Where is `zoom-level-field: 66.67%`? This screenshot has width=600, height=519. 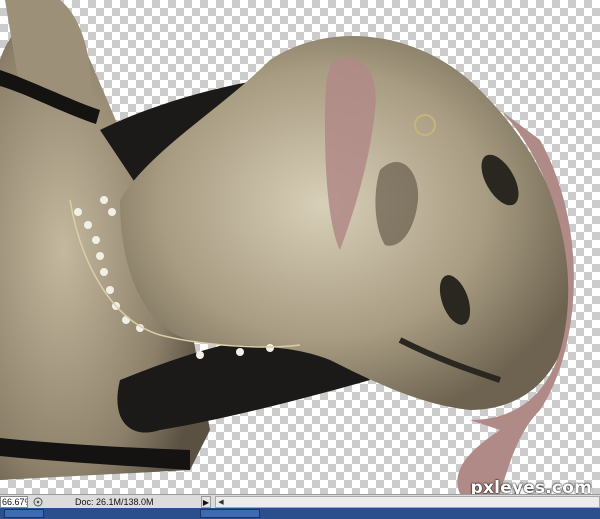 zoom-level-field: 66.67% is located at coordinates (14, 502).